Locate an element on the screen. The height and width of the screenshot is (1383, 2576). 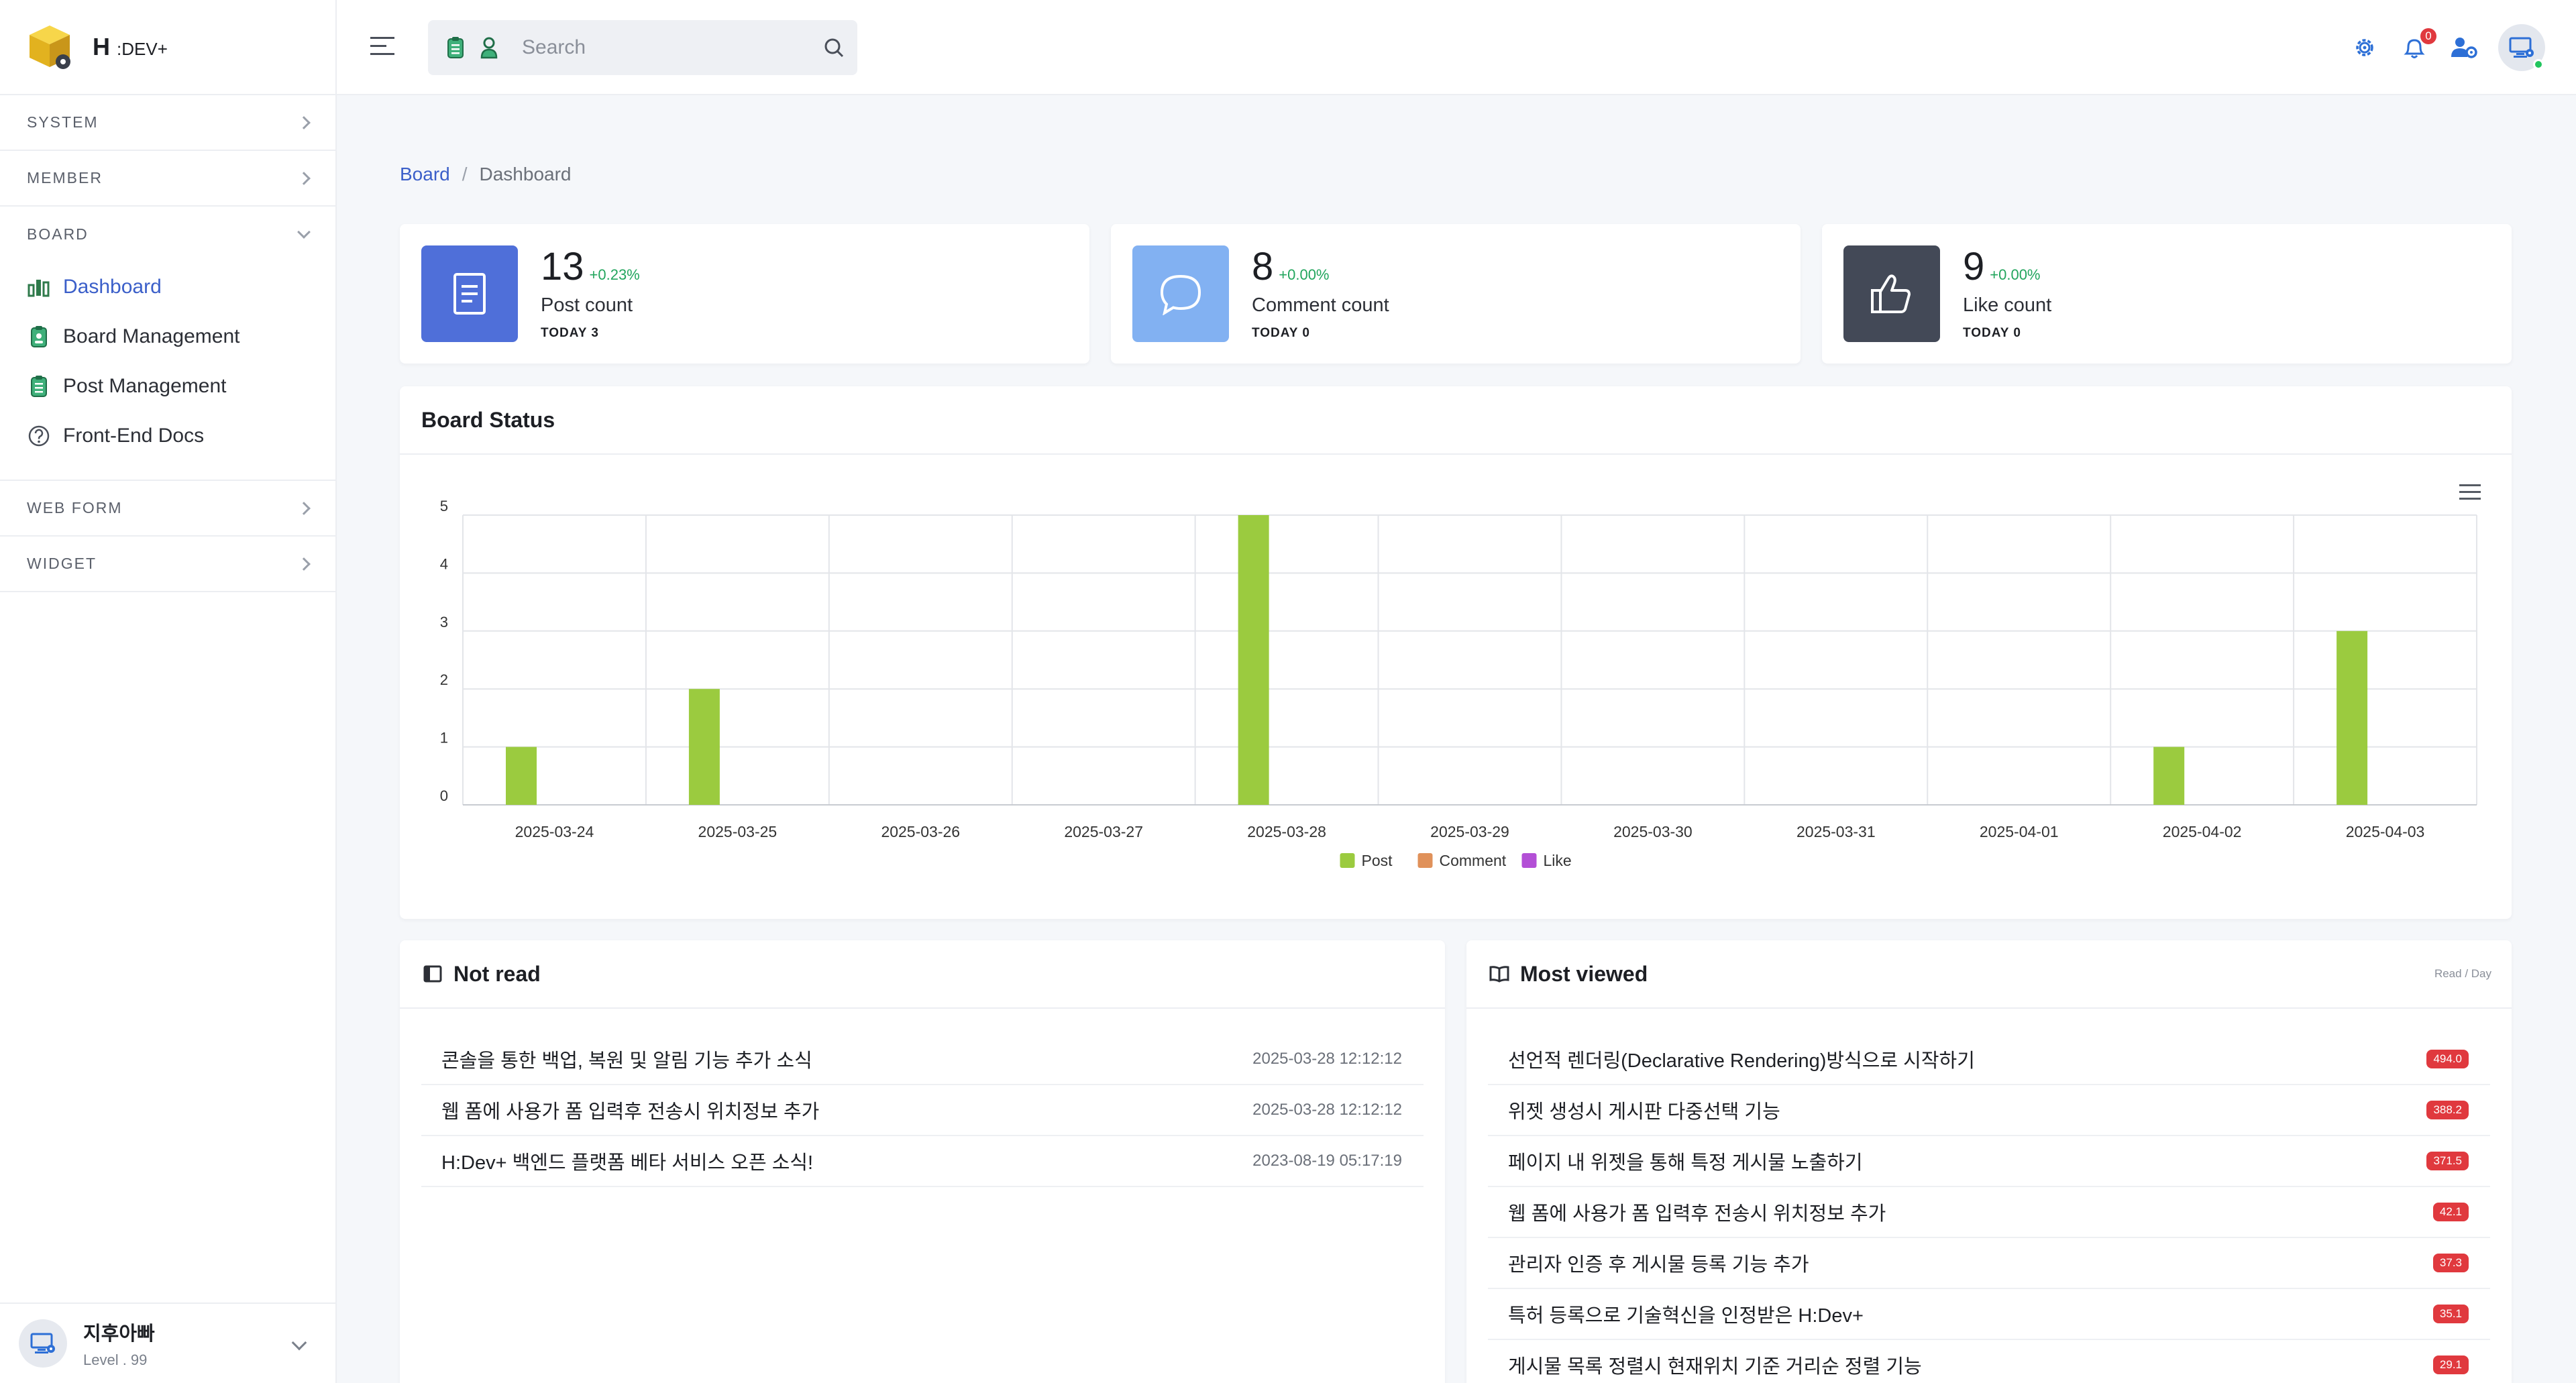
comment-count-delta: +0.00% is located at coordinates (1304, 274).